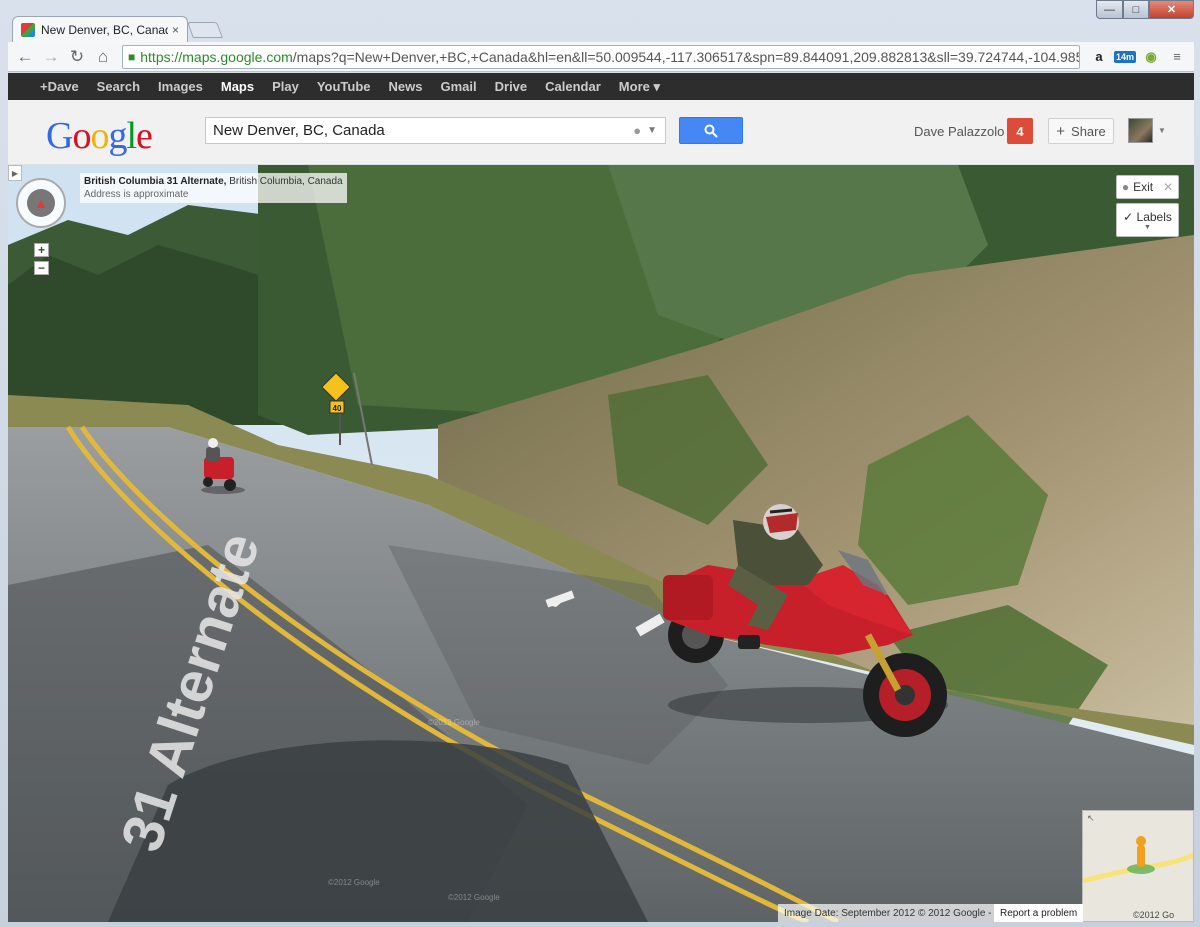 Image resolution: width=1200 pixels, height=927 pixels. I want to click on lock-icon: ■, so click(132, 56).